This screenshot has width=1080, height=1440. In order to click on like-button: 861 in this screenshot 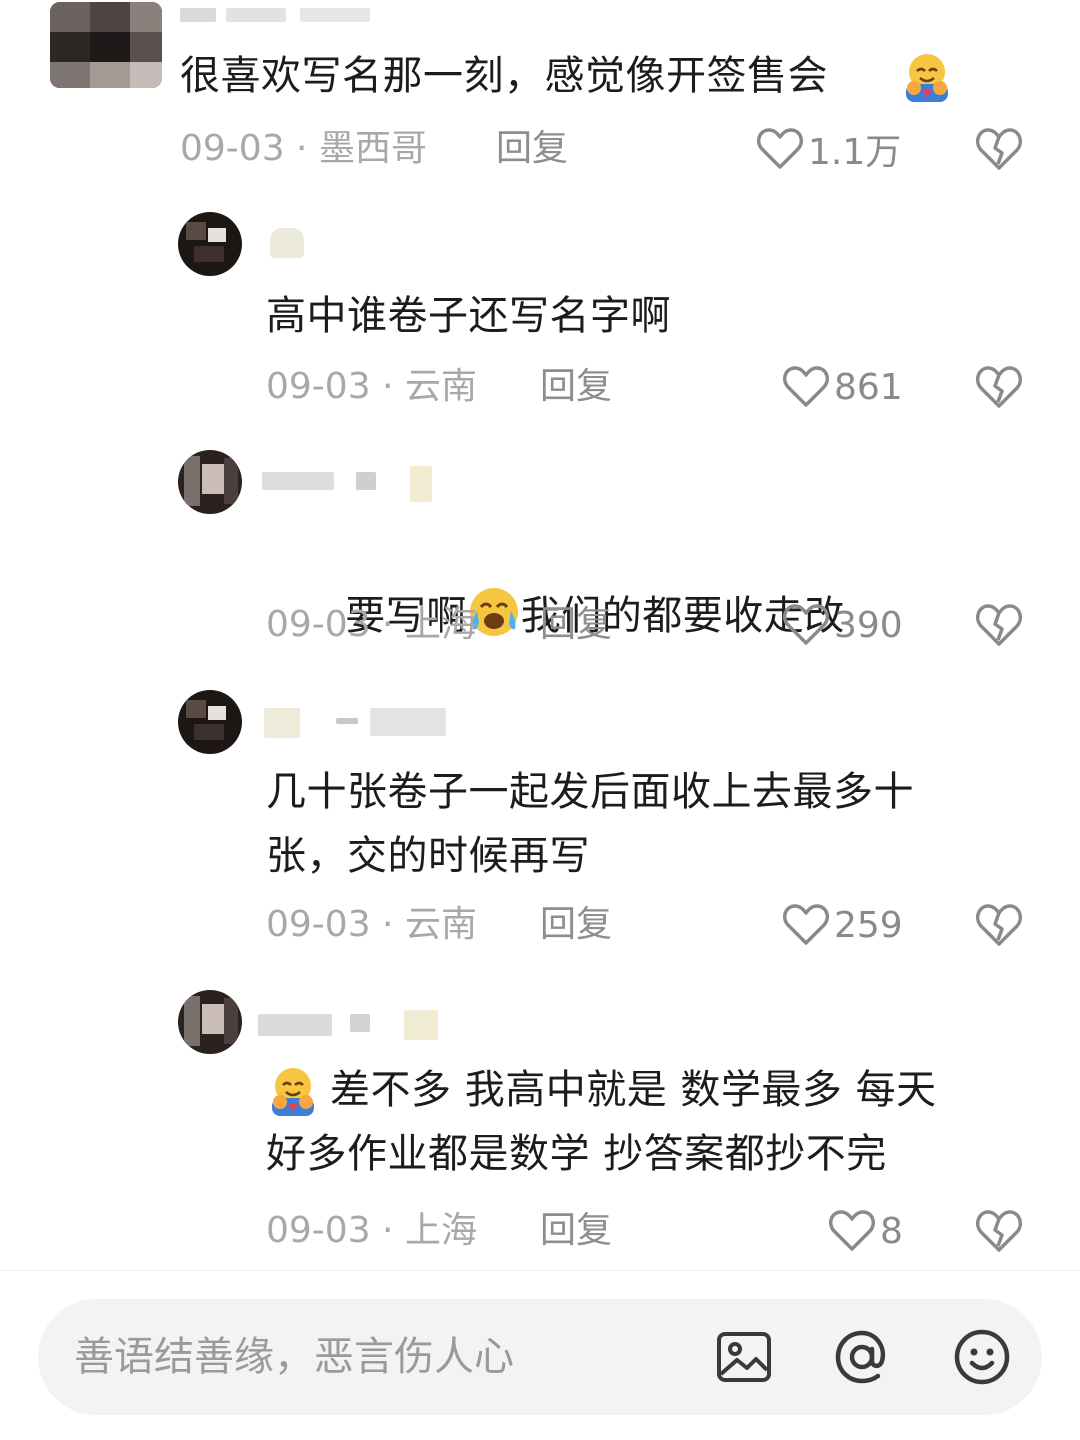, I will do `click(842, 387)`.